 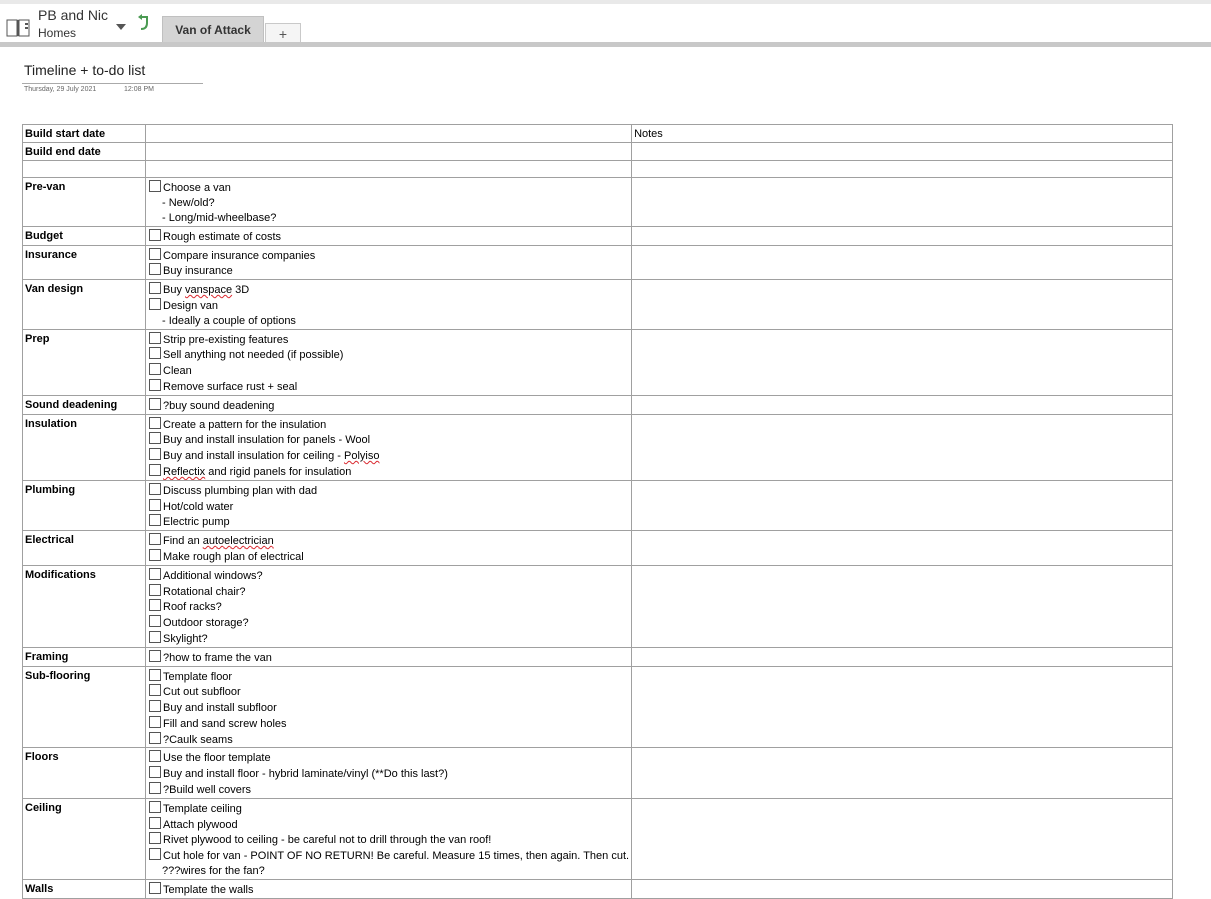 What do you see at coordinates (84, 838) in the screenshot?
I see `category-cell: Ceiling` at bounding box center [84, 838].